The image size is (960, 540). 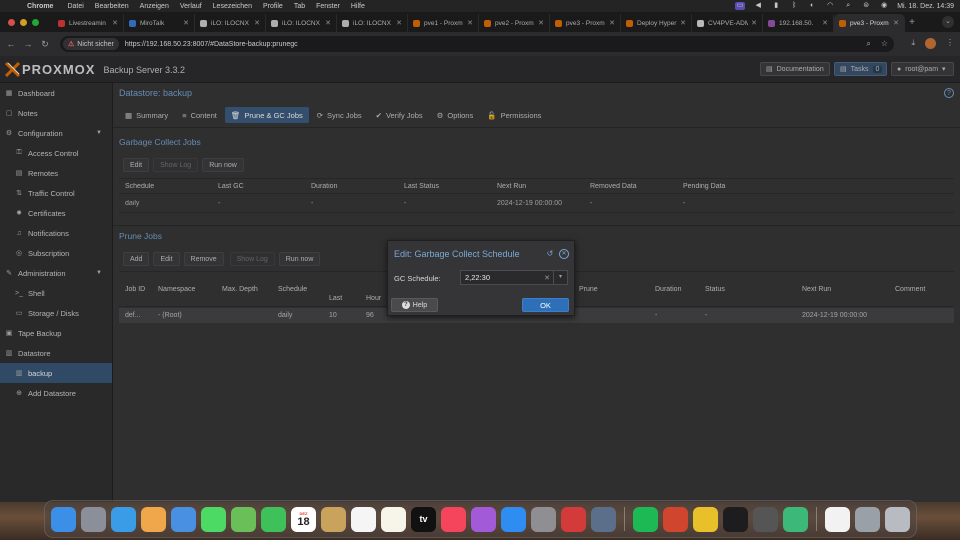 What do you see at coordinates (735, 519) in the screenshot?
I see `terminal-icon` at bounding box center [735, 519].